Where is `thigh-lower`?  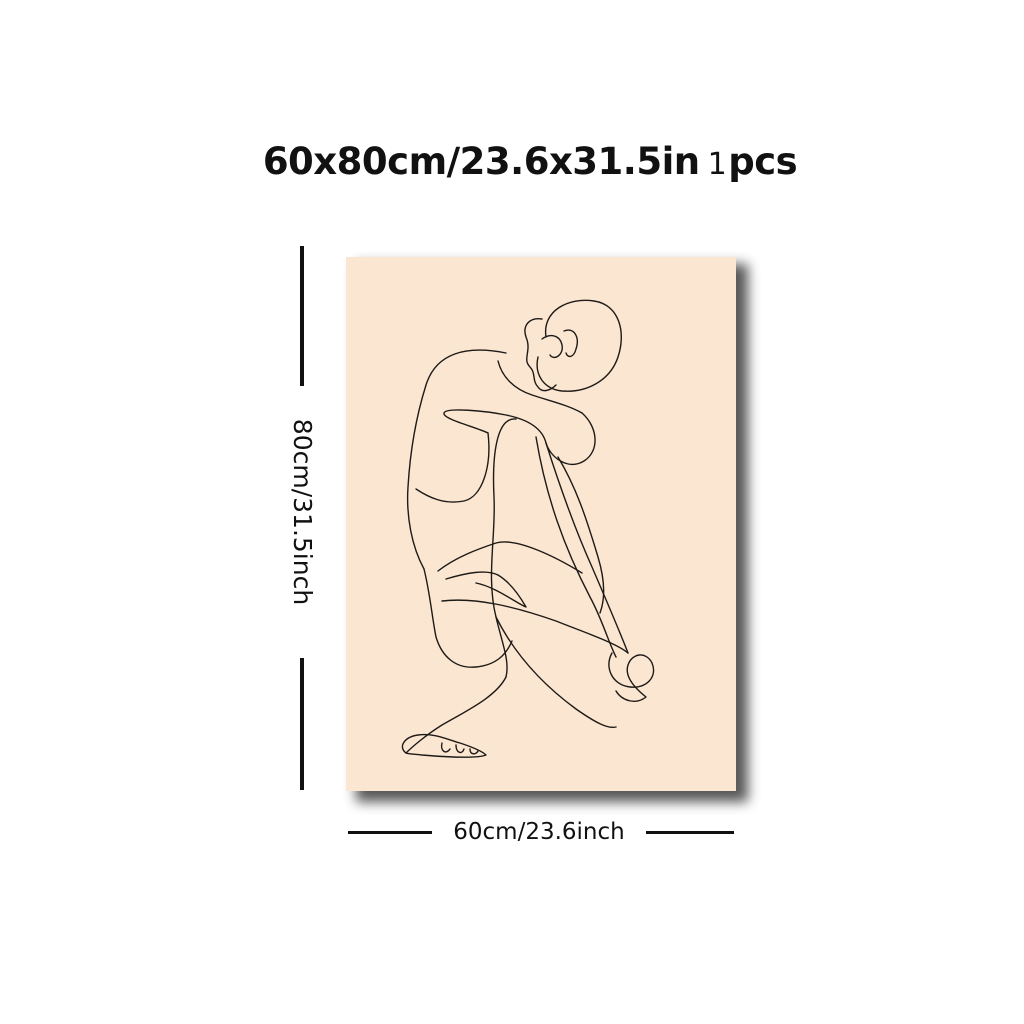
thigh-lower is located at coordinates (535, 626).